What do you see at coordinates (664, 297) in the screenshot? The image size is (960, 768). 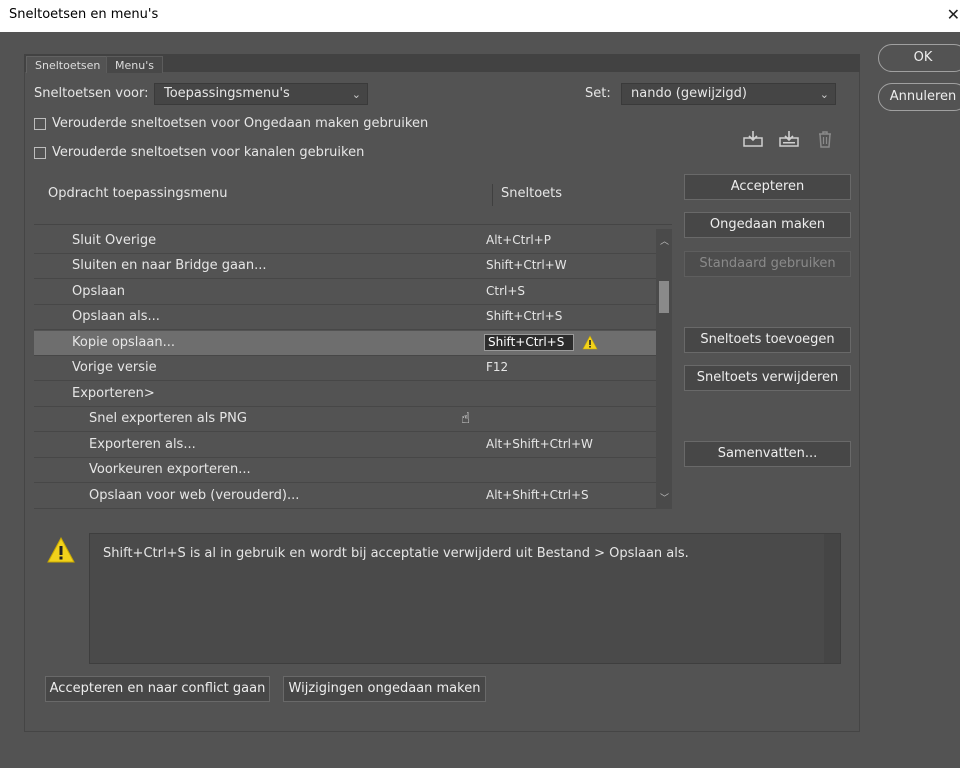 I see `scroll-thumb` at bounding box center [664, 297].